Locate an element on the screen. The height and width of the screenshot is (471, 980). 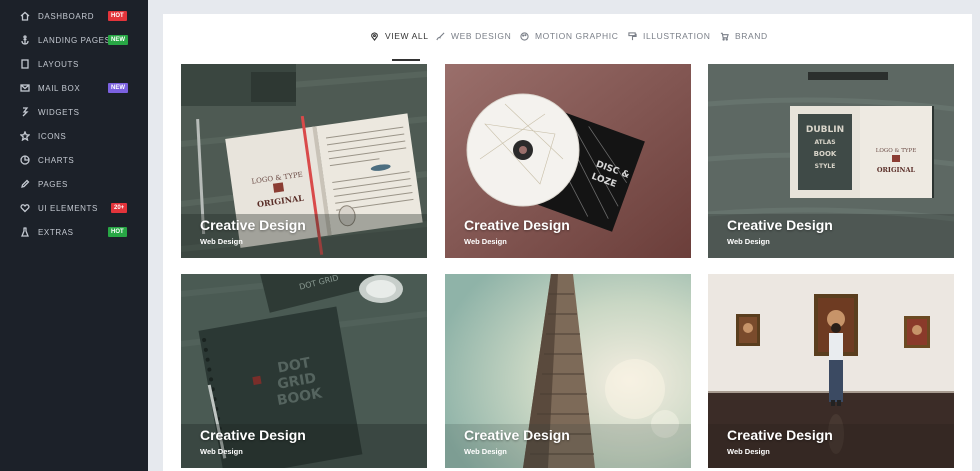
tab-label: BRAND is located at coordinates (751, 36).